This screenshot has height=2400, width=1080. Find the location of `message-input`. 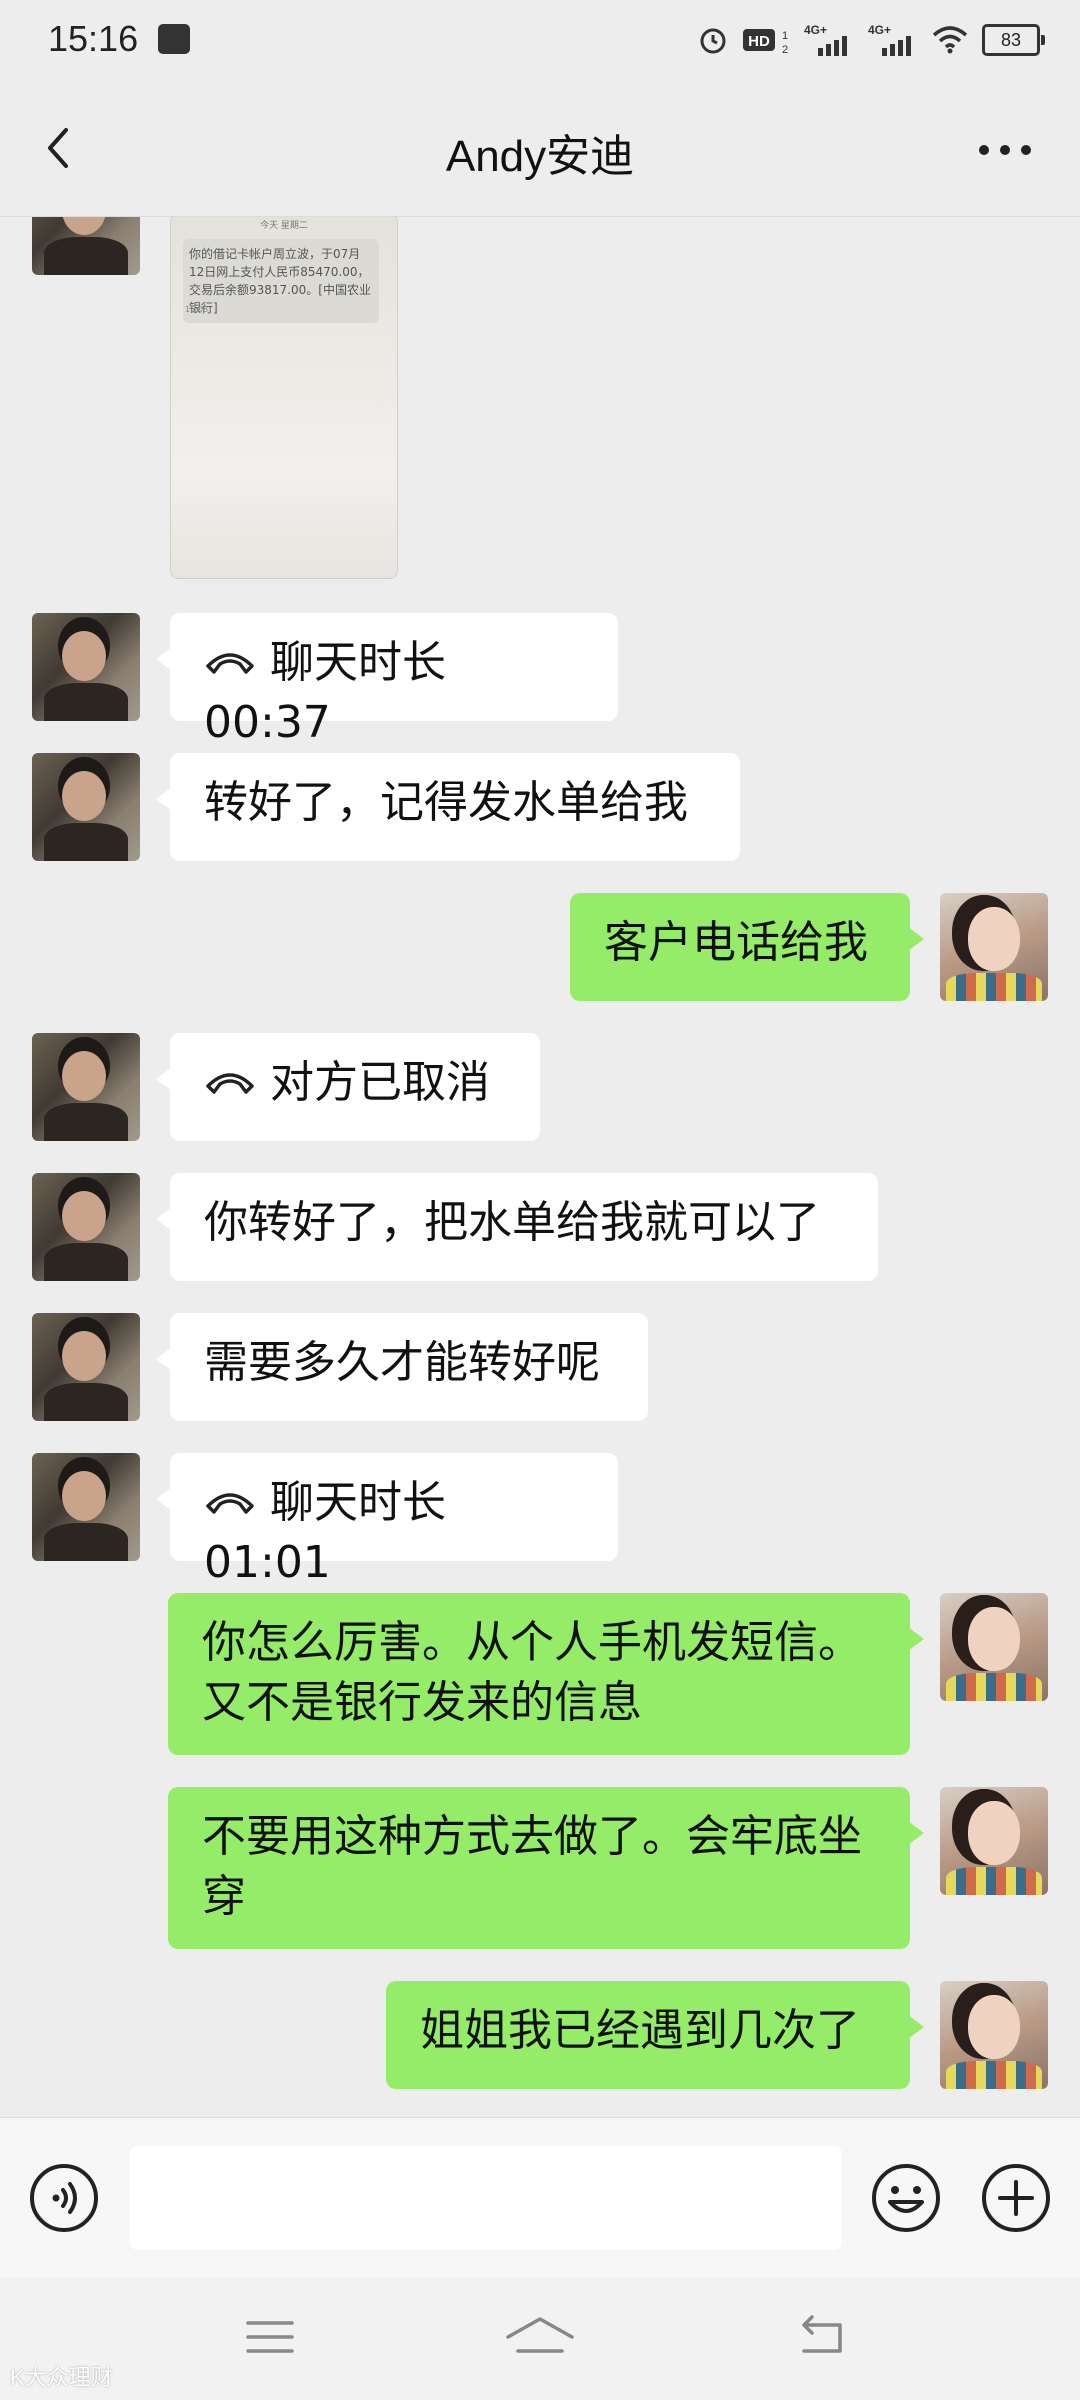

message-input is located at coordinates (486, 2198).